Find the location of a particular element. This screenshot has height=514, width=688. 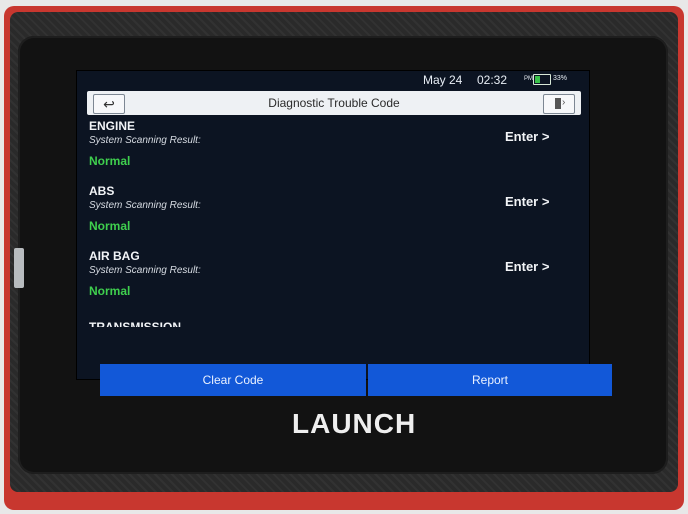

battery-level-fill is located at coordinates (537, 79).